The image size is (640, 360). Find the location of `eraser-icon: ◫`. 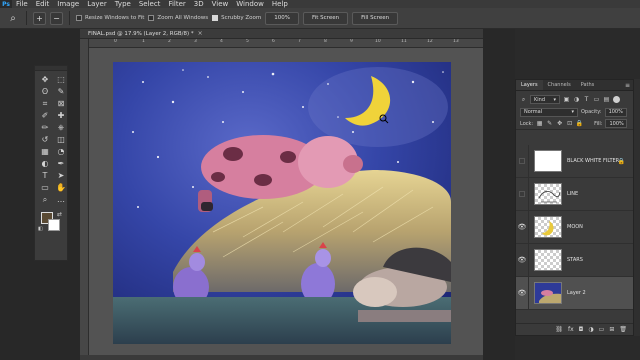

eraser-icon: ◫ is located at coordinates (61, 139).